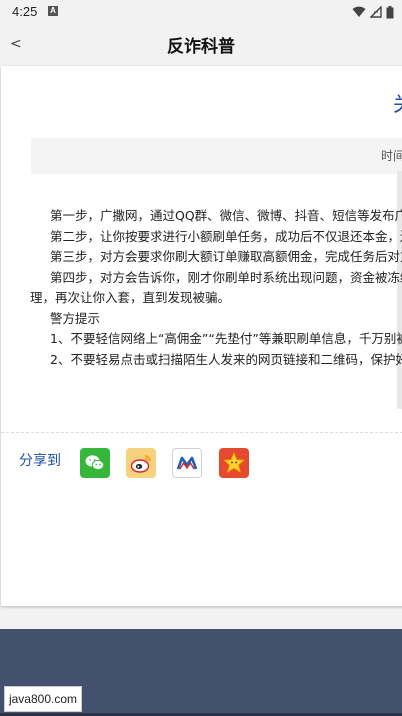  What do you see at coordinates (40, 461) in the screenshot?
I see `share-label: 分享到` at bounding box center [40, 461].